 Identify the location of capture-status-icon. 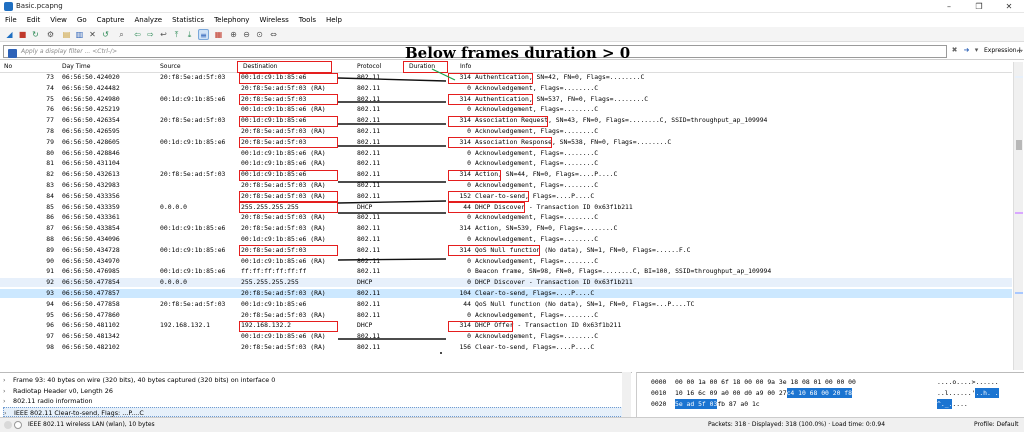
(8, 425).